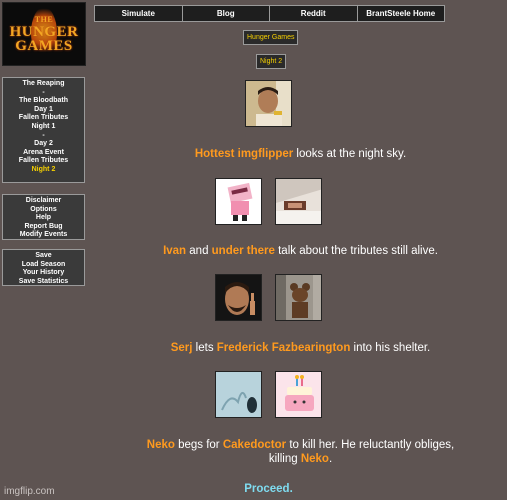 The width and height of the screenshot is (507, 500). I want to click on top-navigation: Simulate Blog Reddit BrantSteele Home, so click(269, 13).